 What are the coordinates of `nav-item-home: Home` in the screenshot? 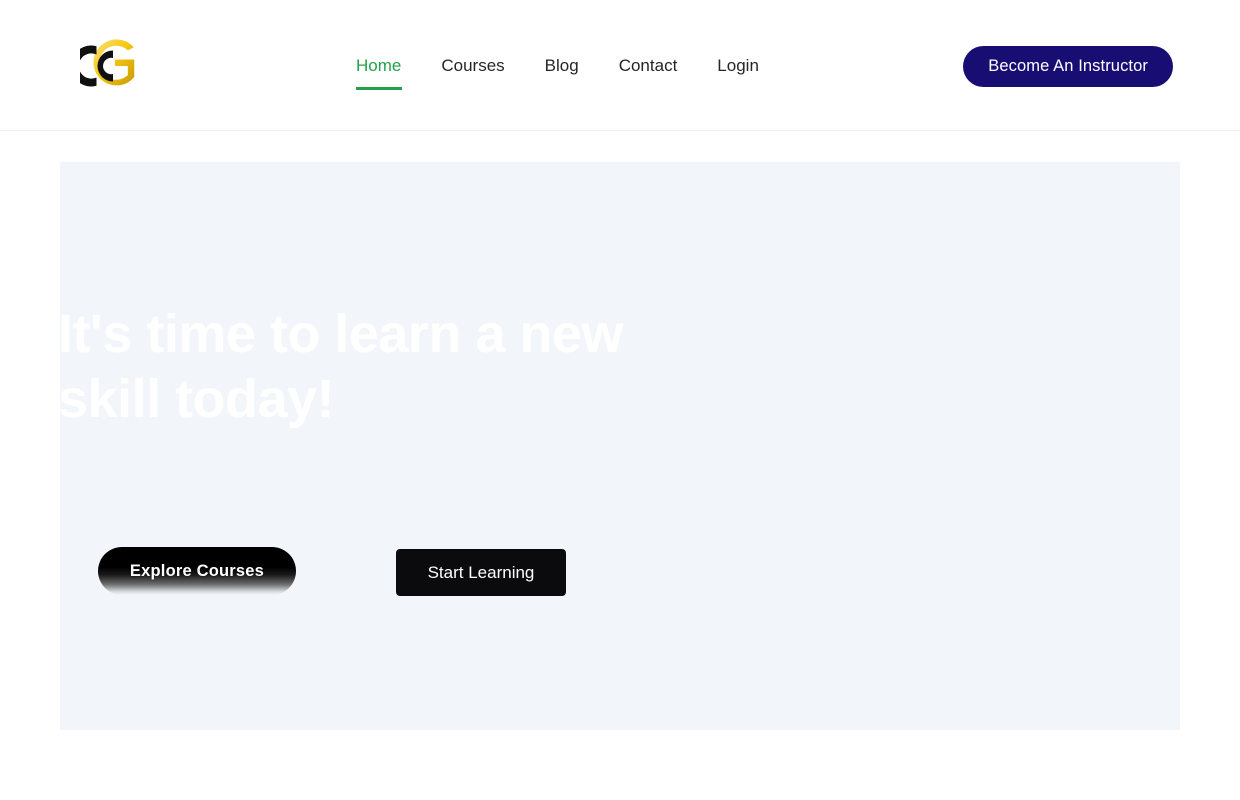 It's located at (379, 71).